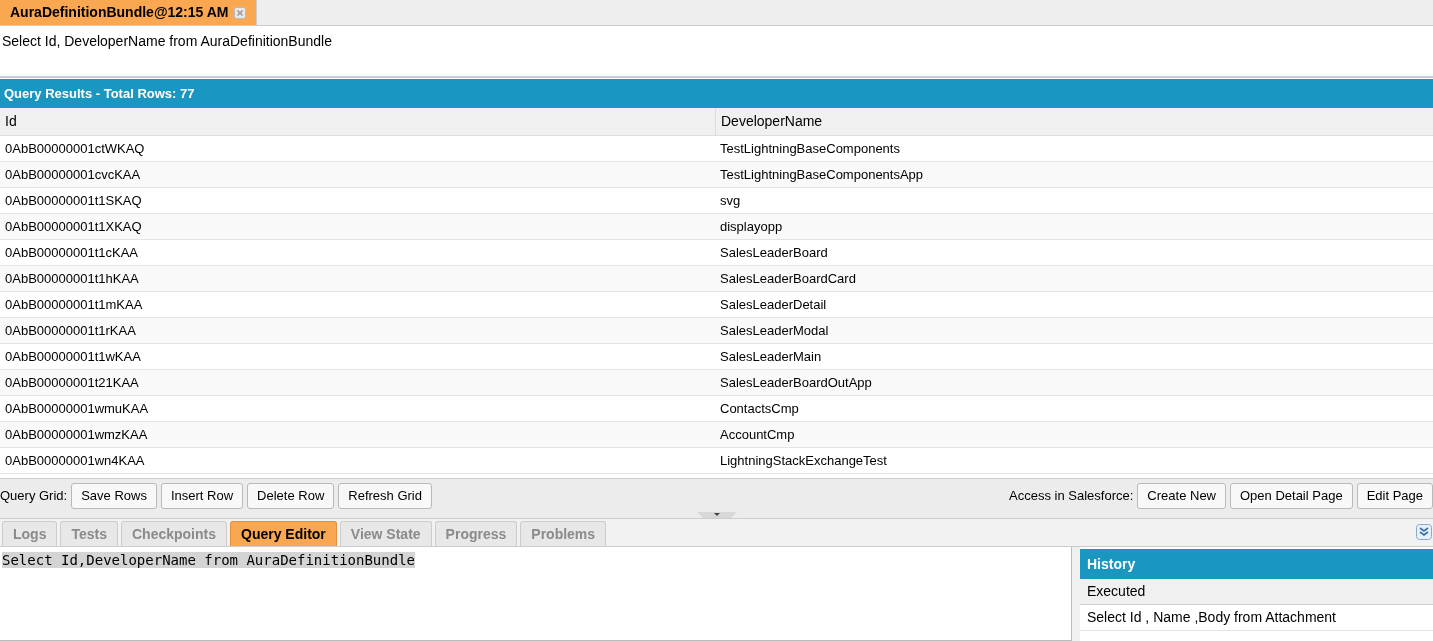 This screenshot has height=641, width=1433. What do you see at coordinates (357, 383) in the screenshot?
I see `table-cell: 0AbB00000001t21KAA` at bounding box center [357, 383].